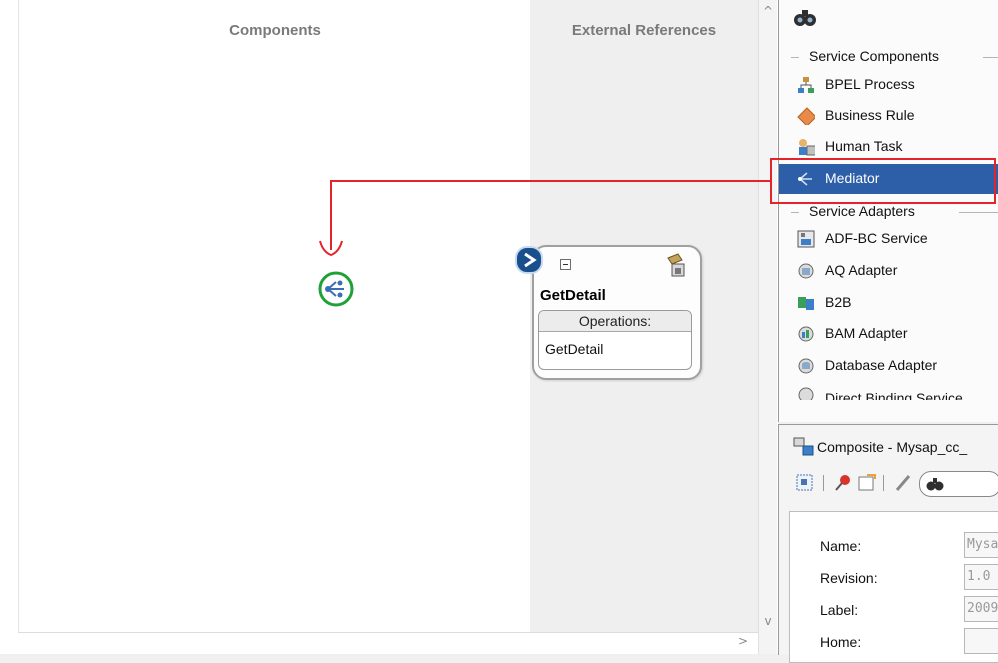  Describe the element at coordinates (981, 577) in the screenshot. I see `revision-field: 1.0` at that location.